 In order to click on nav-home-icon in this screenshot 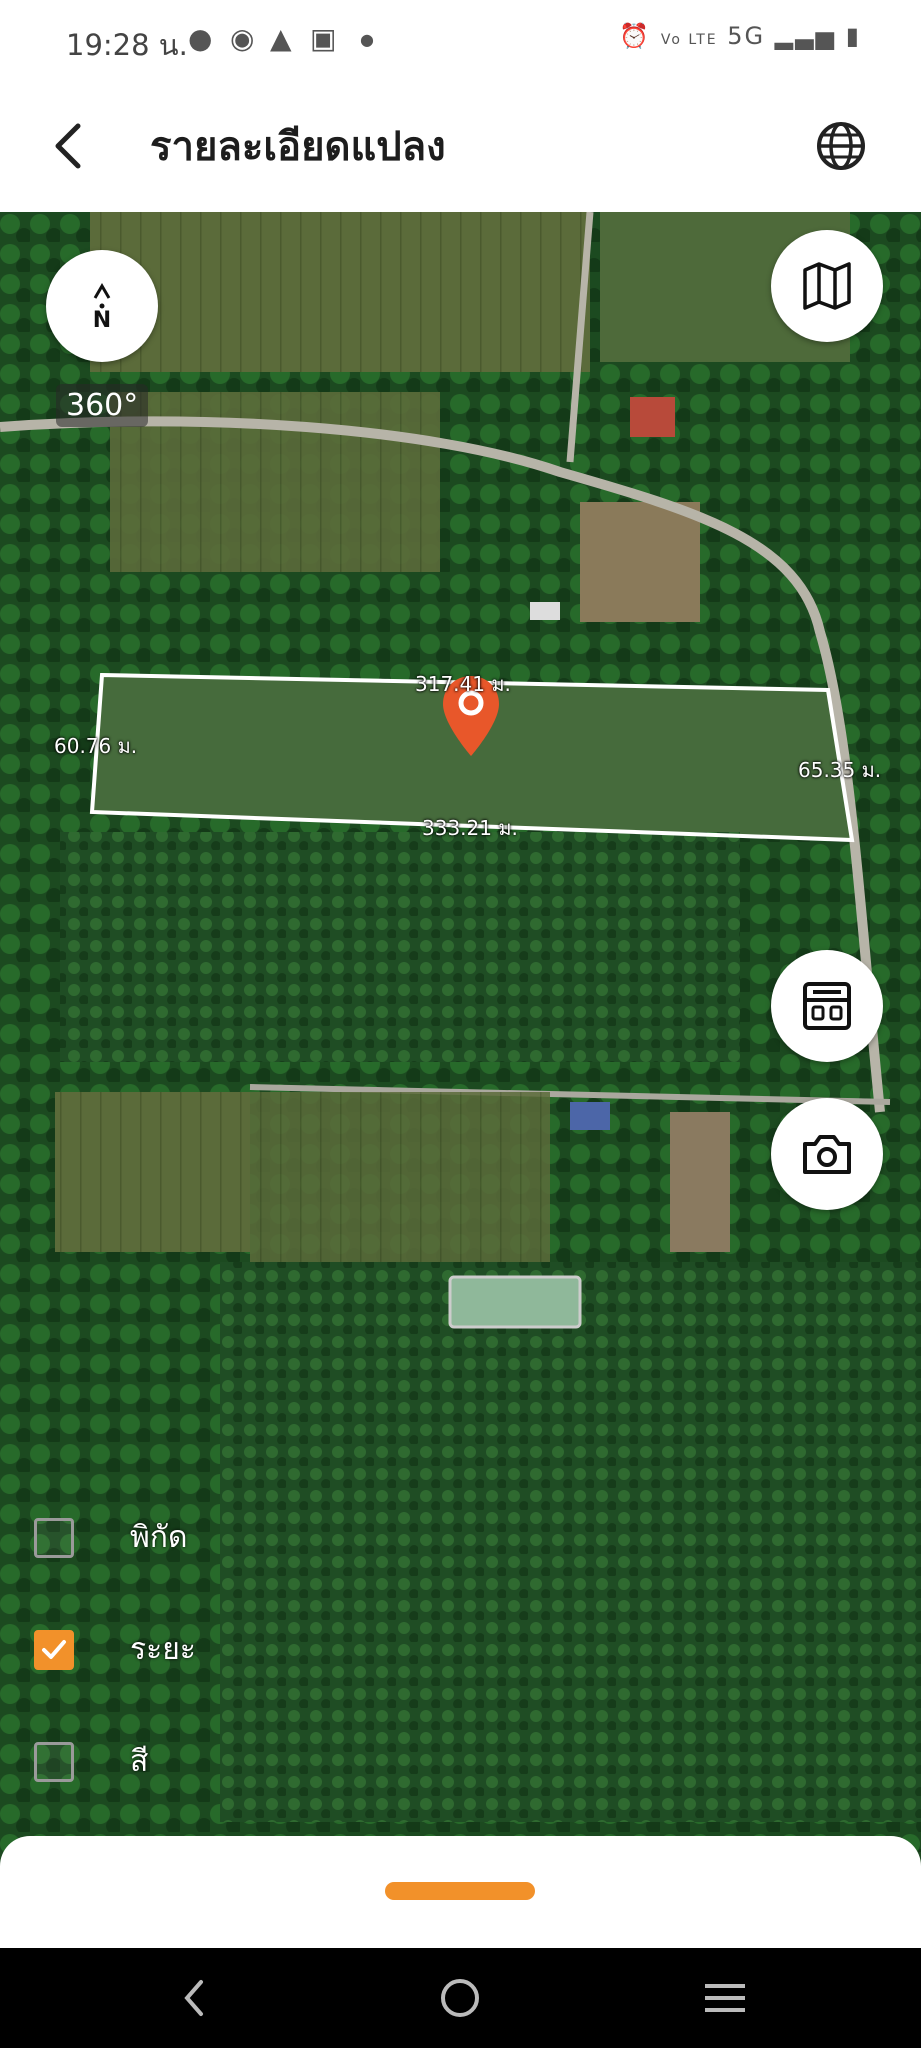, I will do `click(460, 1998)`.